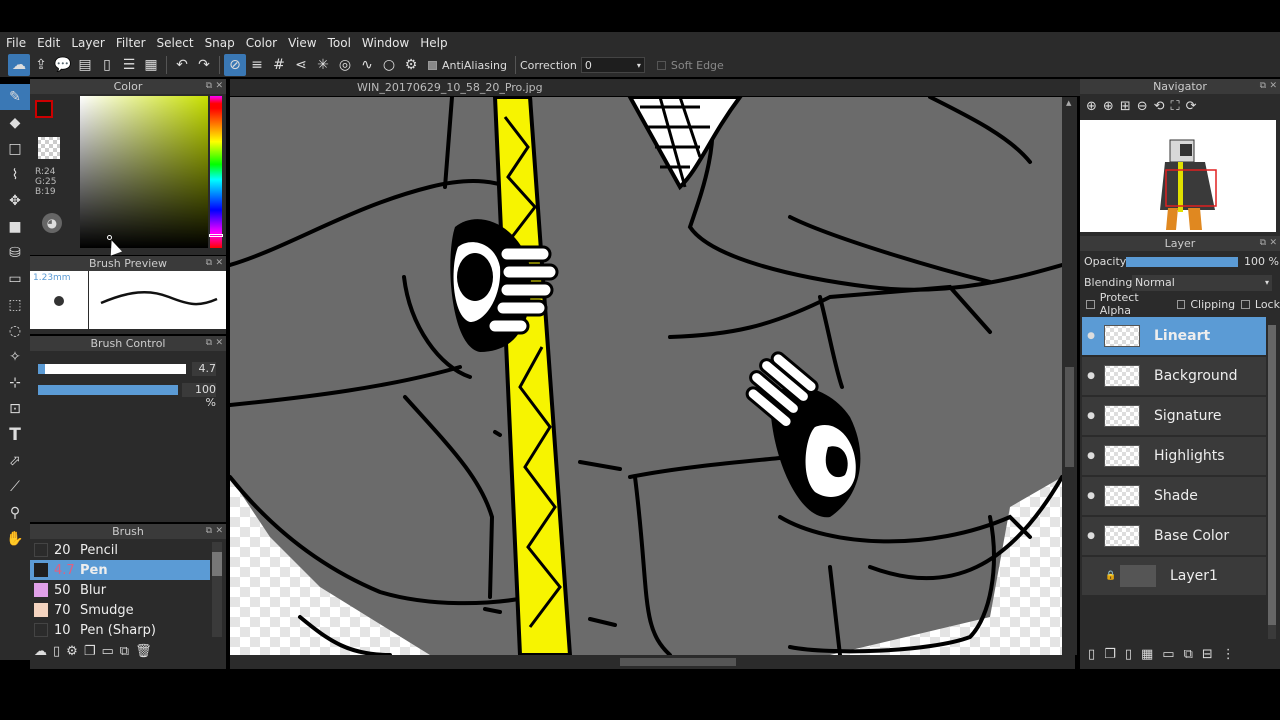 This screenshot has width=1280, height=720. What do you see at coordinates (1069, 376) in the screenshot?
I see `canvas-vertical-scrollbar: ▲` at bounding box center [1069, 376].